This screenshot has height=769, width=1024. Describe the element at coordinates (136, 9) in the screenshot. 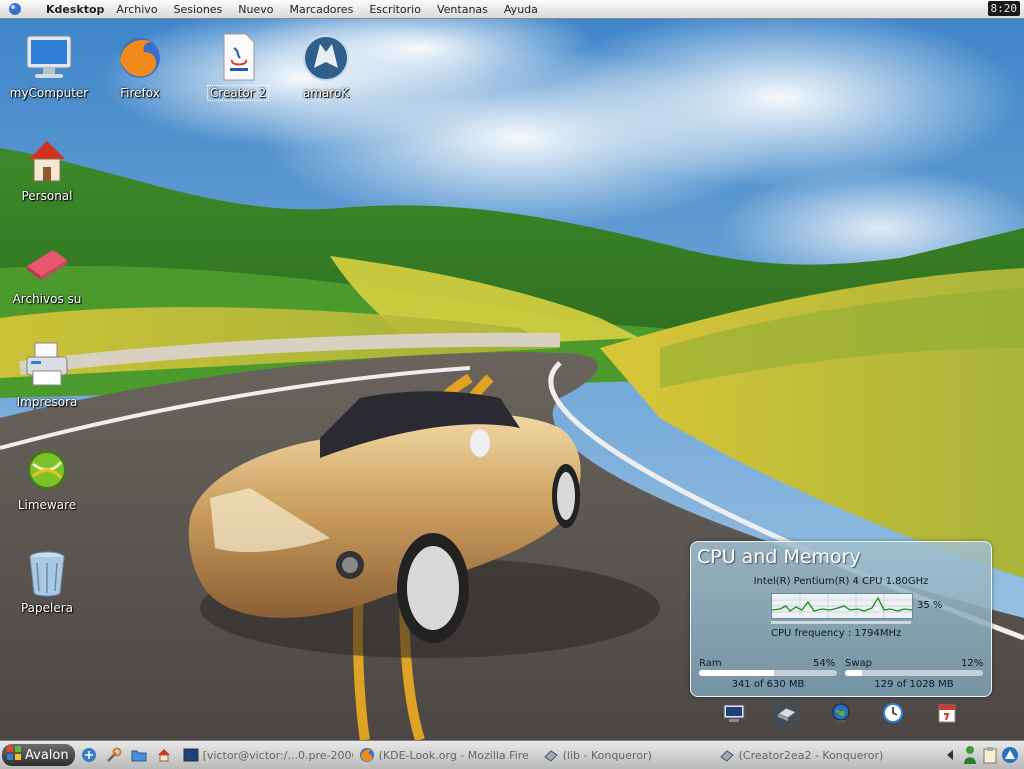

I see `menu-archivo: Archivo` at that location.